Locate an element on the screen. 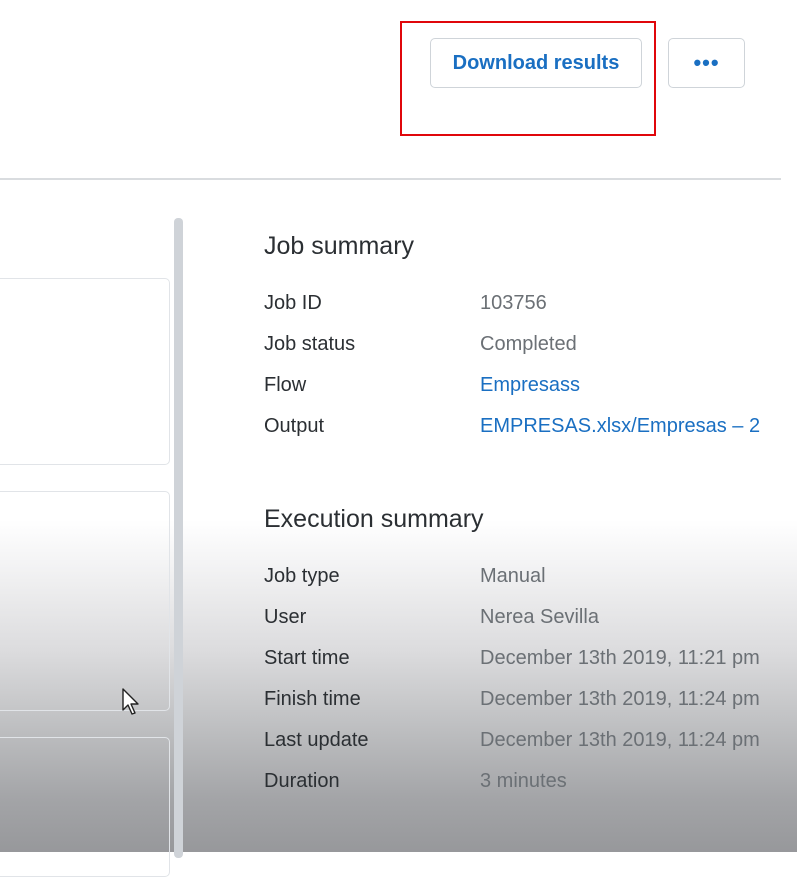  execution-summary-title: Execution summary is located at coordinates (374, 519).